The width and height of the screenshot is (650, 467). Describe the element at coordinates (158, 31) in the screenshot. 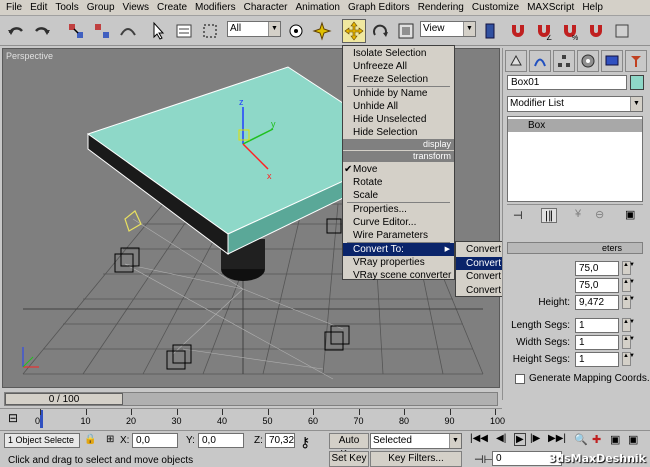

I see `select-object-icon` at that location.